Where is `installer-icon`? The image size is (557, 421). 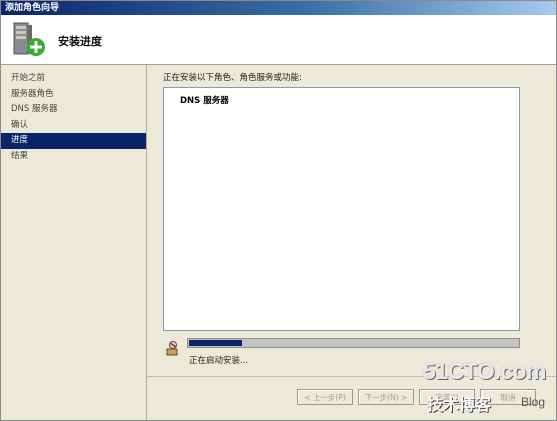
installer-icon is located at coordinates (172, 348).